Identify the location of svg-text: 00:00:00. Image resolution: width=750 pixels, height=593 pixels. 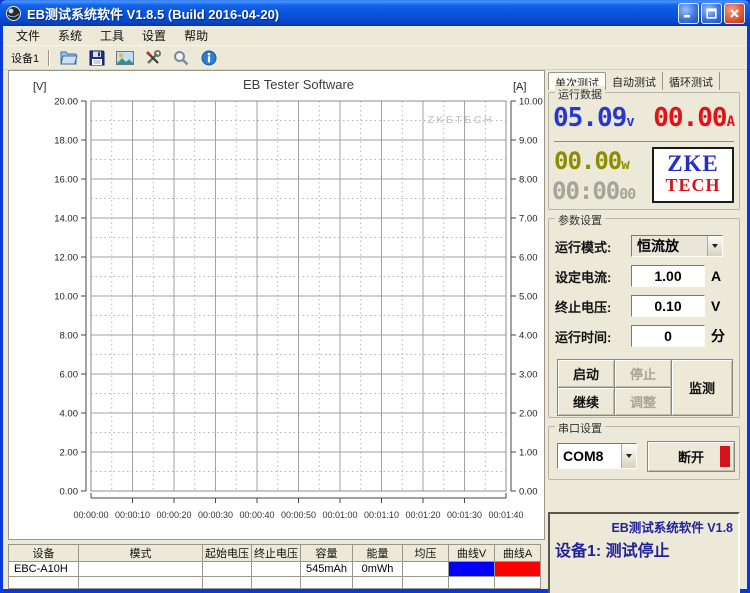
(90, 515).